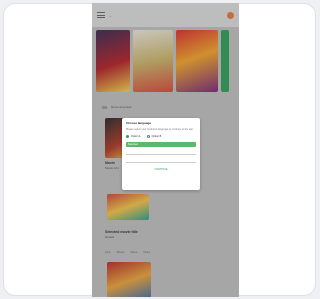 Image resolution: width=320 pixels, height=299 pixels. I want to click on movie-title: Movie, so click(110, 163).